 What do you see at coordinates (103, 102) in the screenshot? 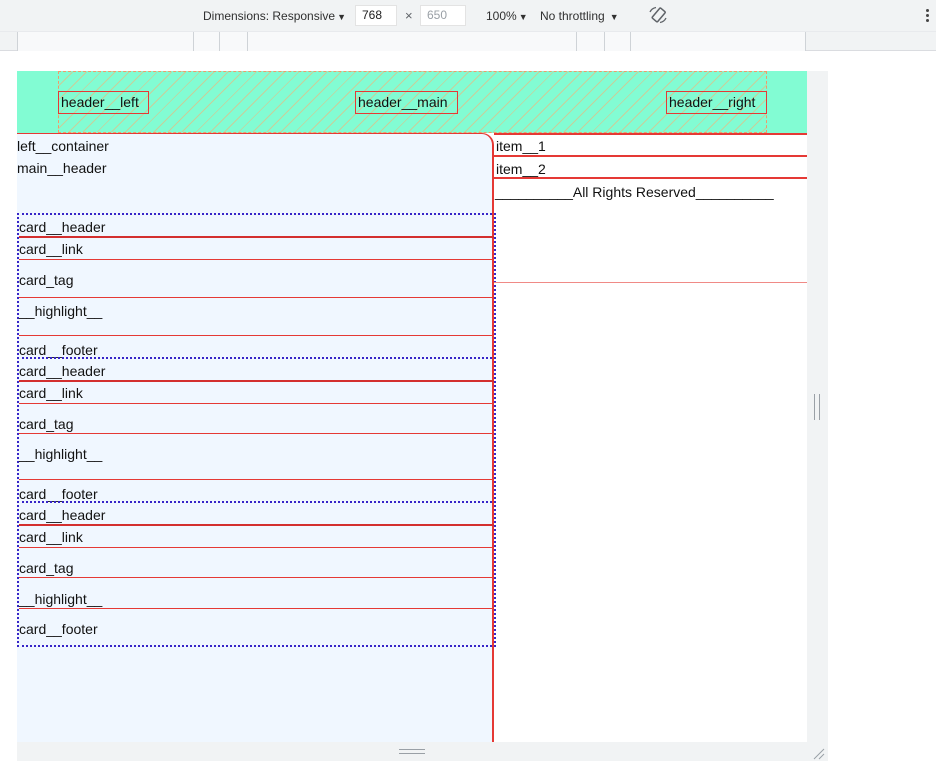
I see `header-left: header__left` at bounding box center [103, 102].